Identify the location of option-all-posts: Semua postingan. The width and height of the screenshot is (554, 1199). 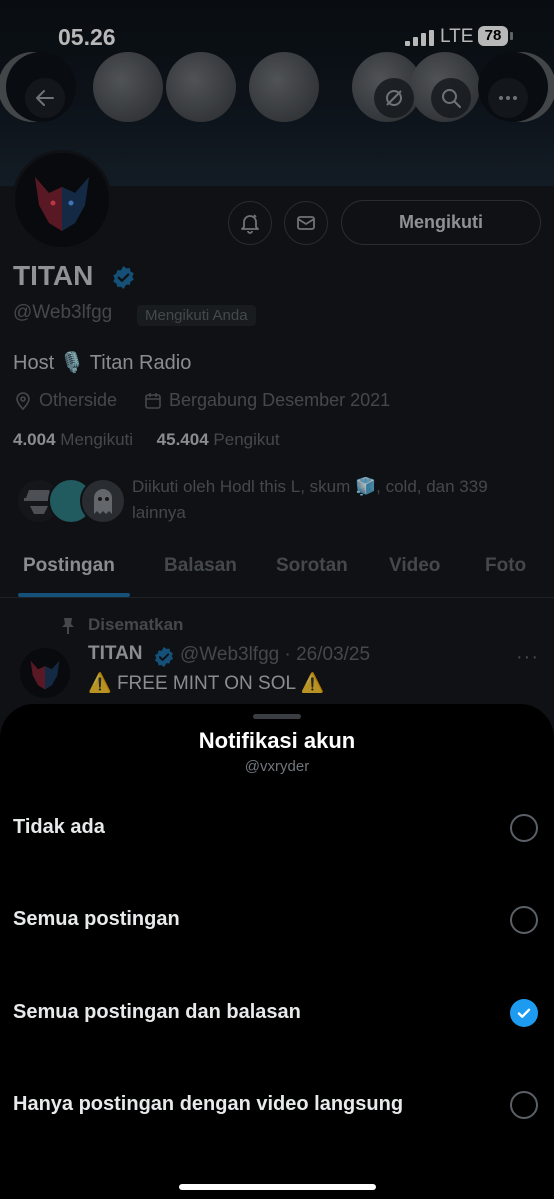
(277, 921).